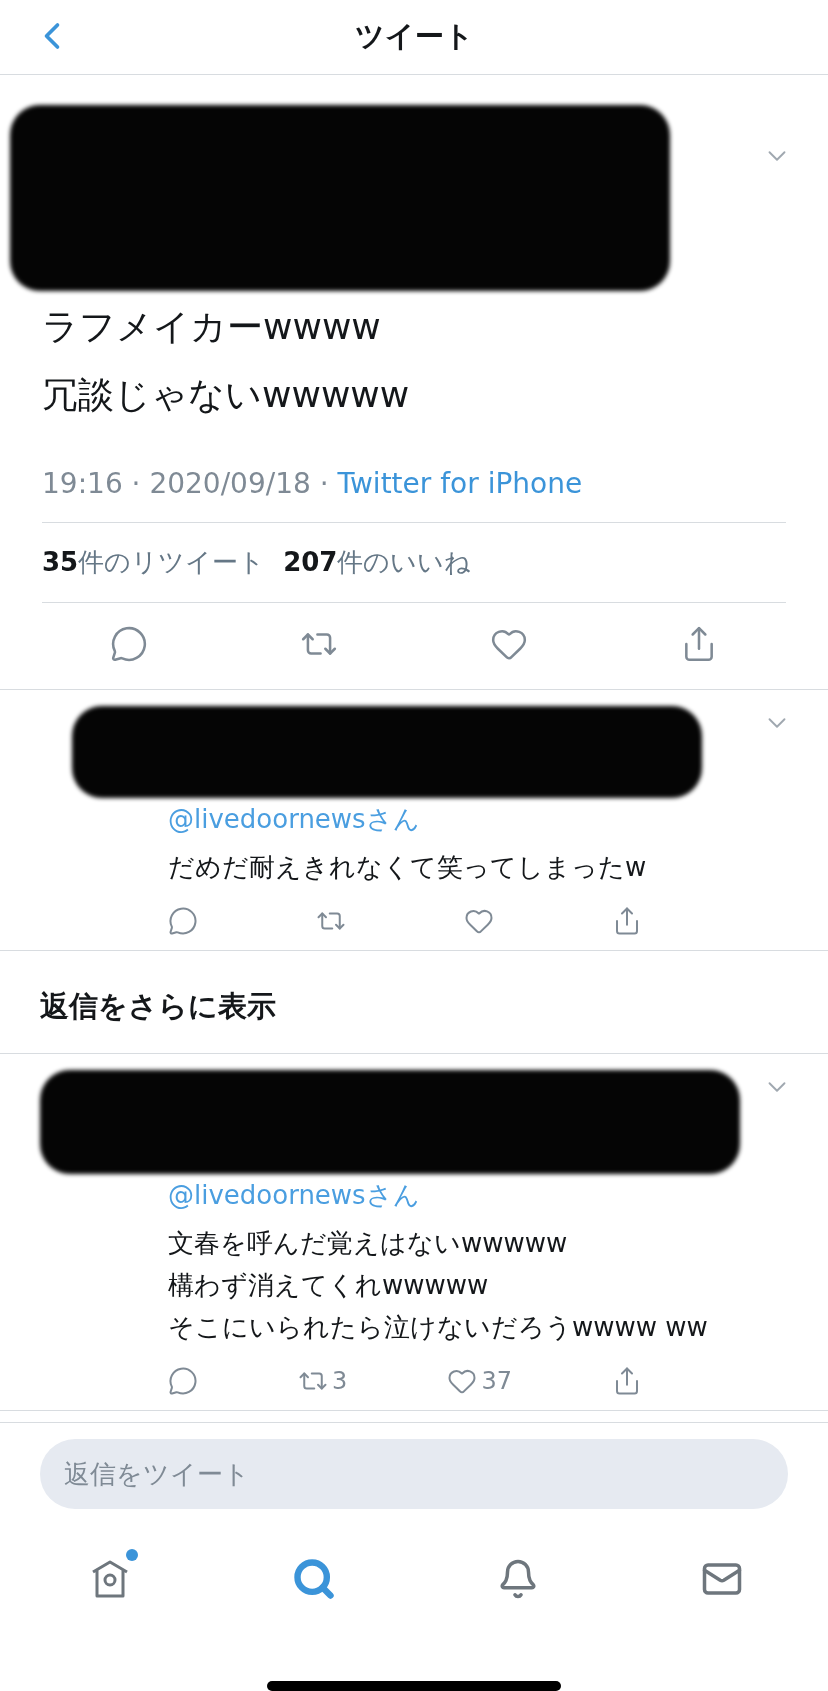 This screenshot has height=1691, width=828. What do you see at coordinates (186, 483) in the screenshot?
I see `tweet-timestamp: 19:16 · 2020/09/18 ·` at bounding box center [186, 483].